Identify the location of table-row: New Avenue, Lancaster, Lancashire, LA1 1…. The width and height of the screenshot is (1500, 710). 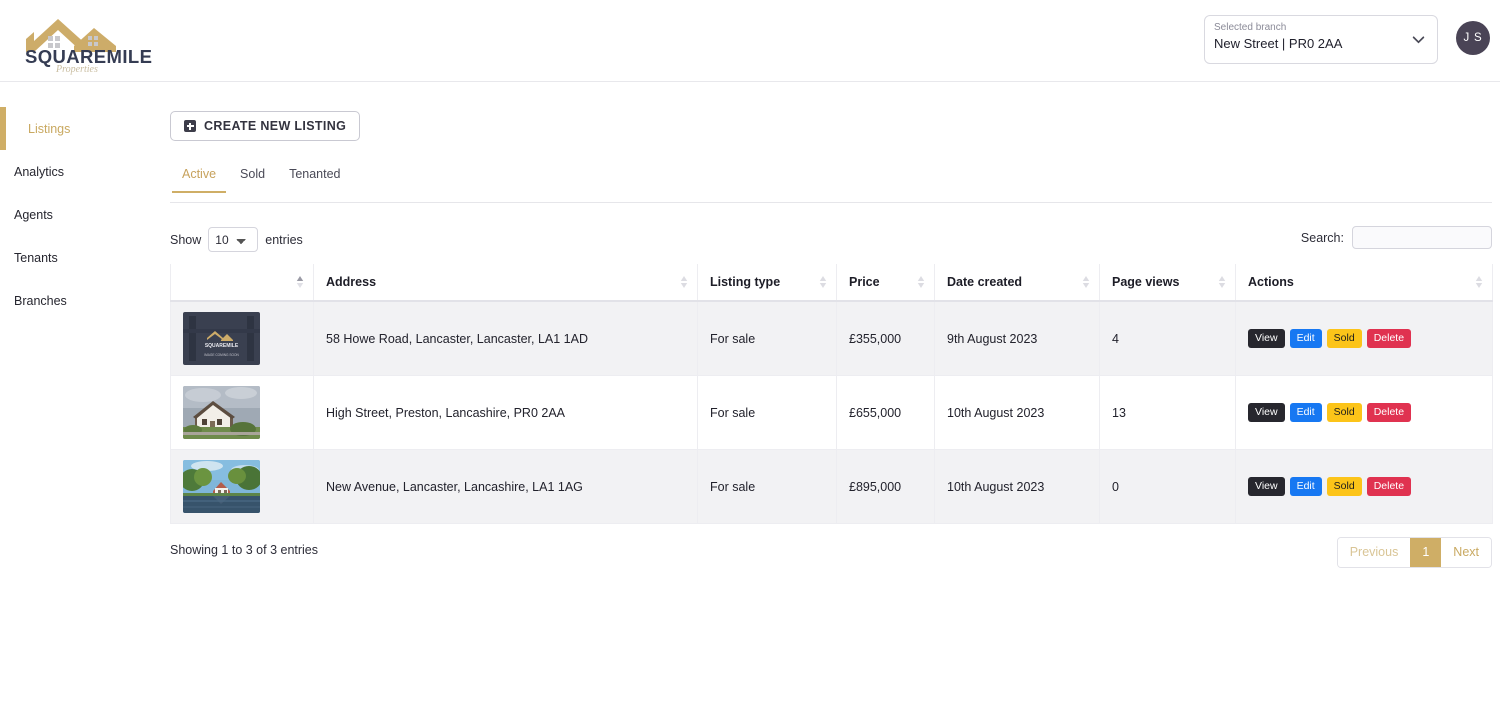
(831, 486).